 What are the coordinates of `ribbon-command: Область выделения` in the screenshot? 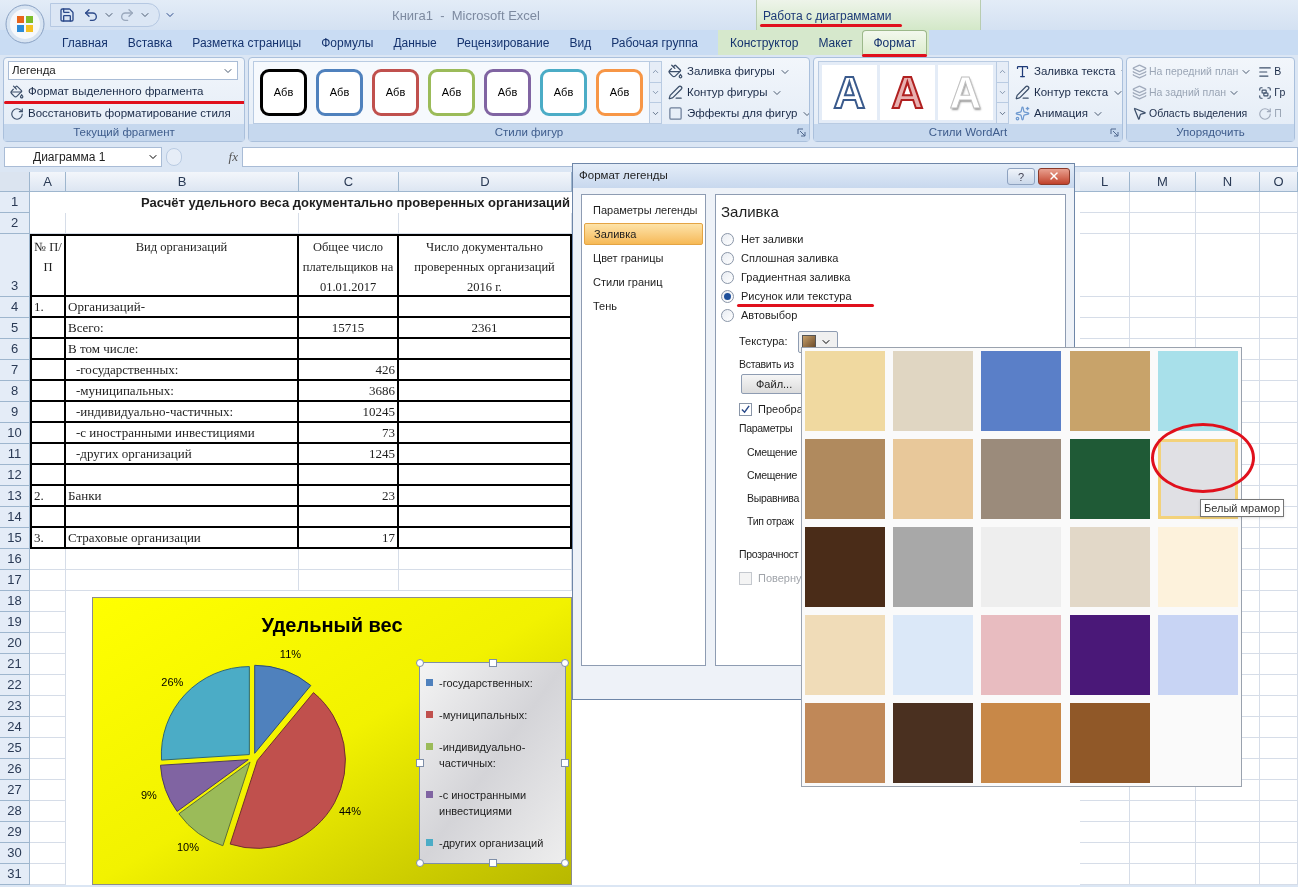 It's located at (1190, 113).